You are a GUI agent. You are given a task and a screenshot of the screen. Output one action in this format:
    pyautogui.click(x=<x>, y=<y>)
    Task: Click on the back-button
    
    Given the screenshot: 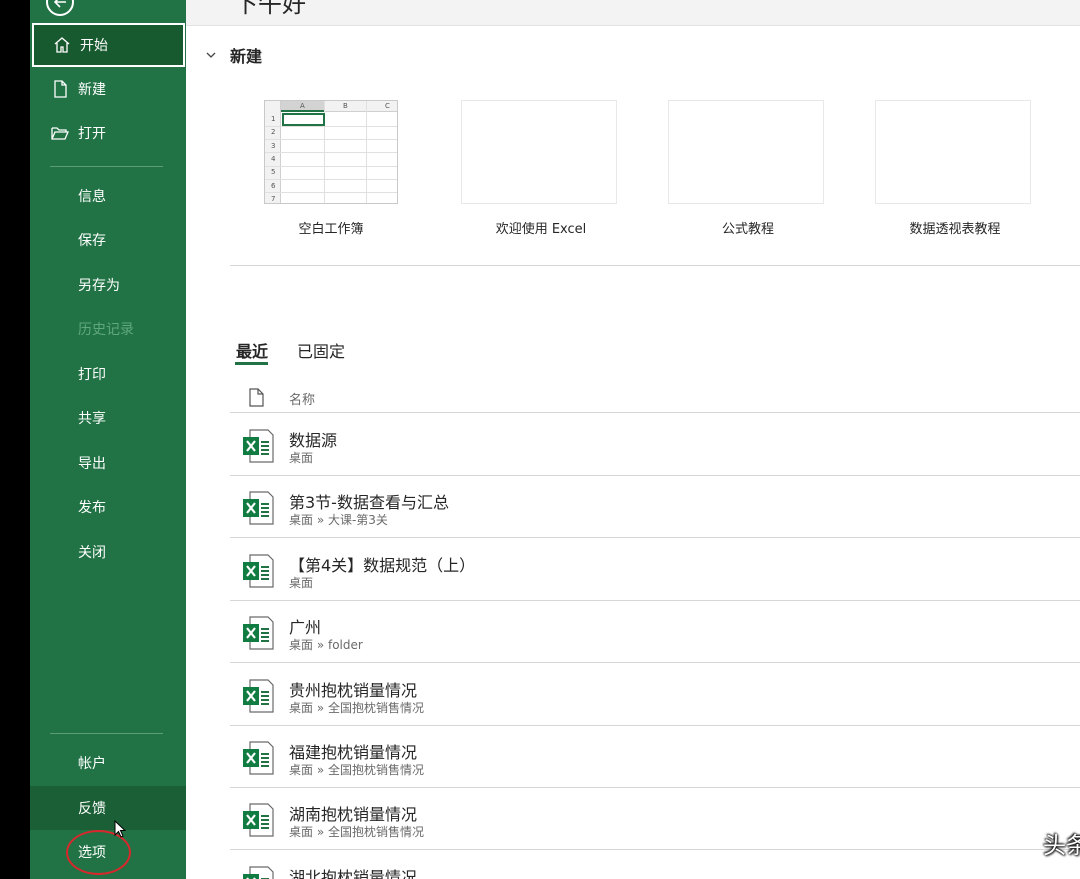 What is the action you would take?
    pyautogui.click(x=60, y=8)
    